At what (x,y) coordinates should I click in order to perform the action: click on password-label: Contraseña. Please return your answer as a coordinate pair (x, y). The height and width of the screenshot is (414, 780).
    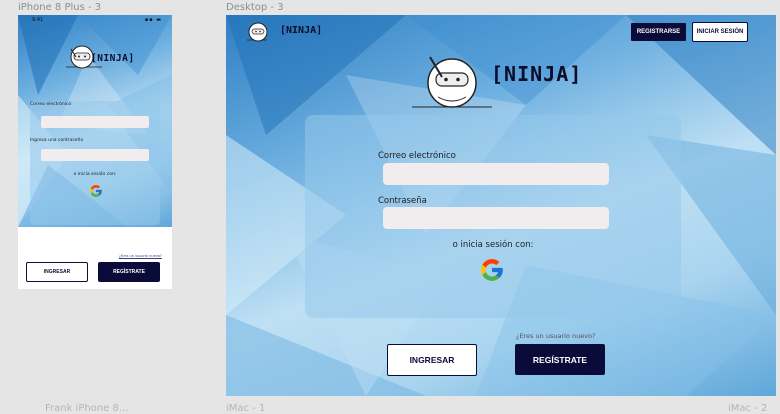
    Looking at the image, I should click on (402, 201).